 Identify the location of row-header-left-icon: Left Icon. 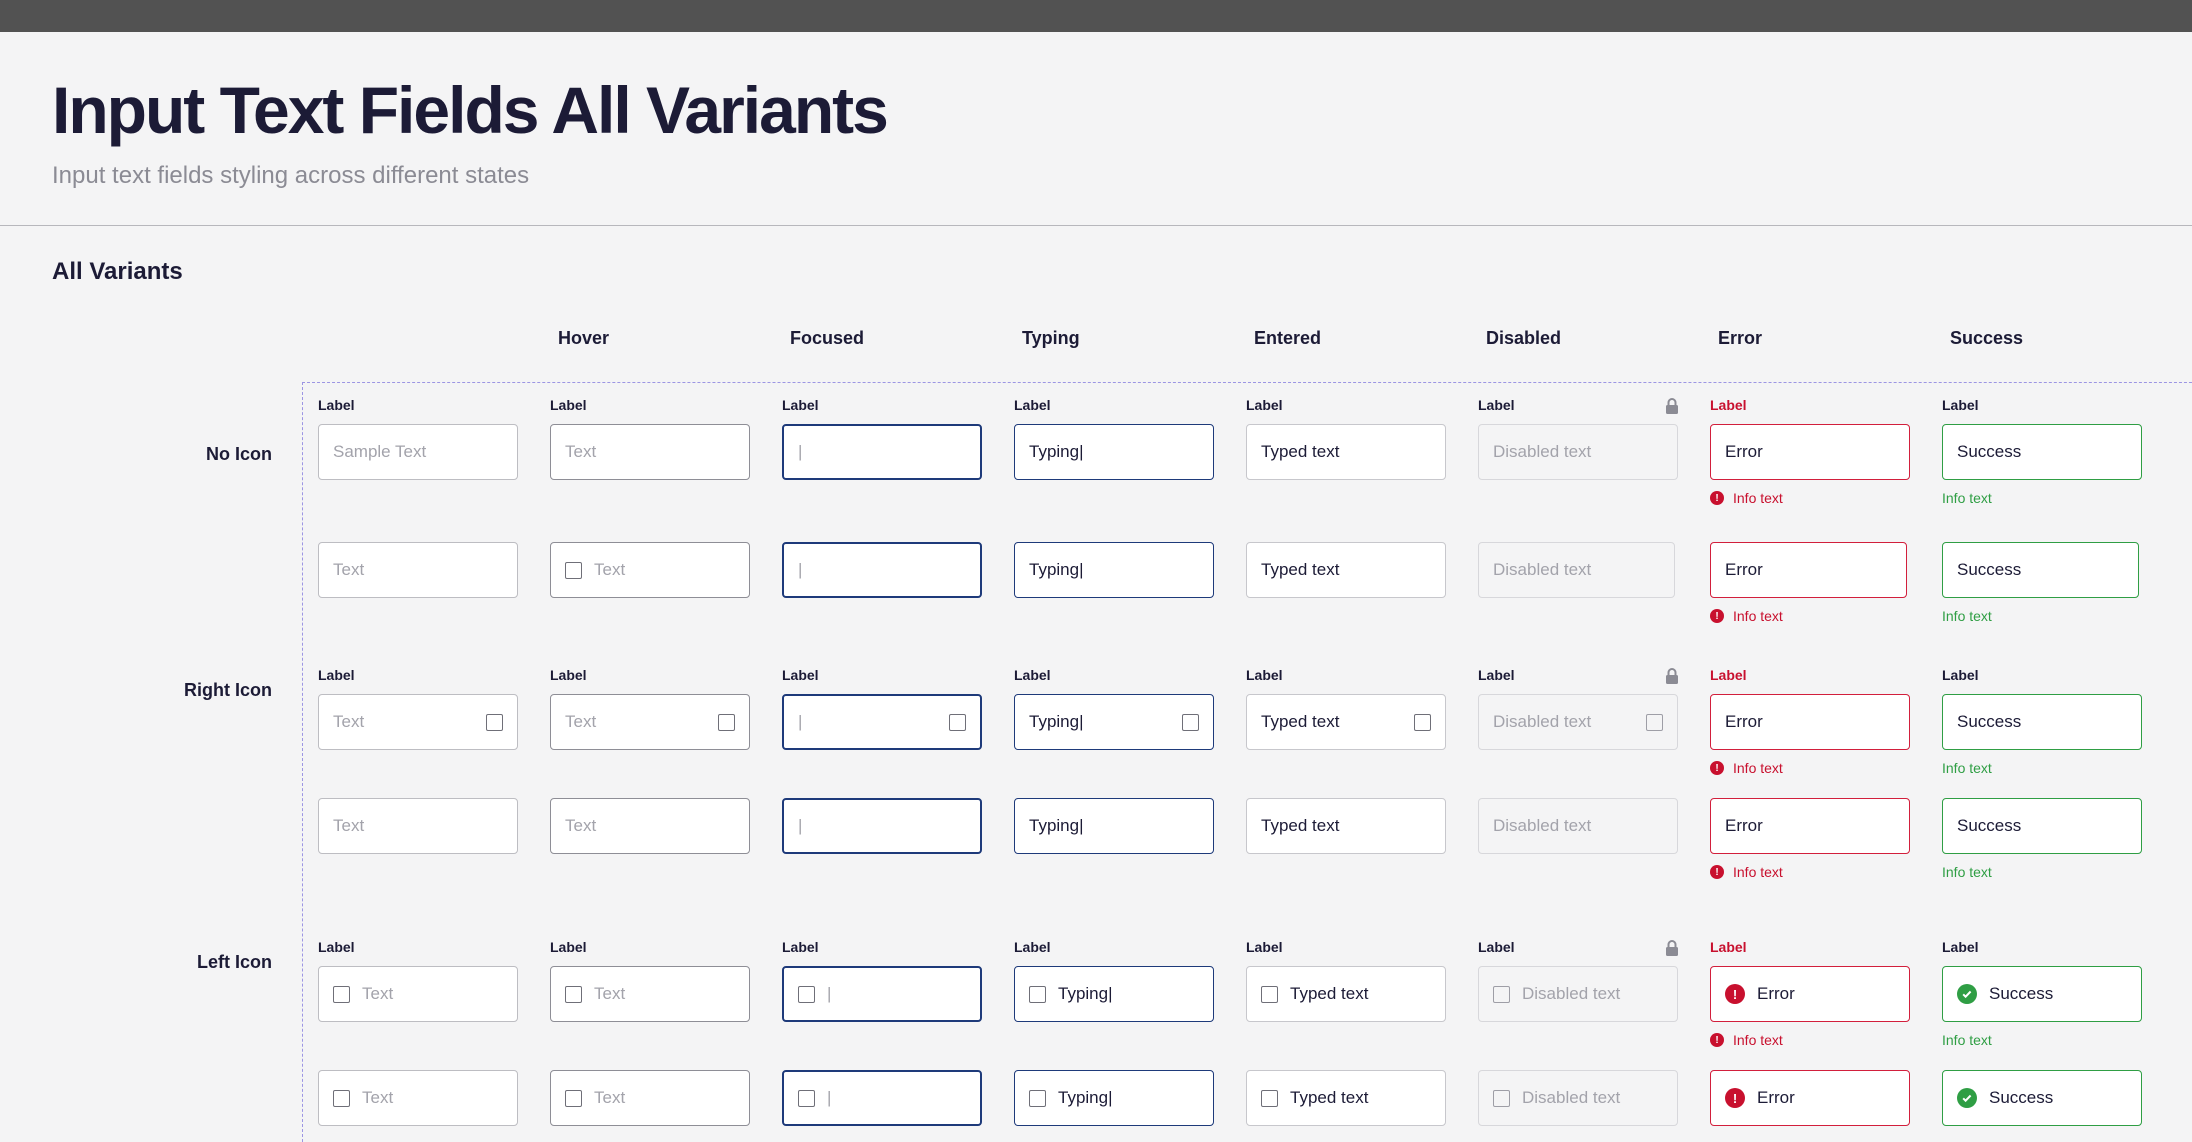
(234, 962).